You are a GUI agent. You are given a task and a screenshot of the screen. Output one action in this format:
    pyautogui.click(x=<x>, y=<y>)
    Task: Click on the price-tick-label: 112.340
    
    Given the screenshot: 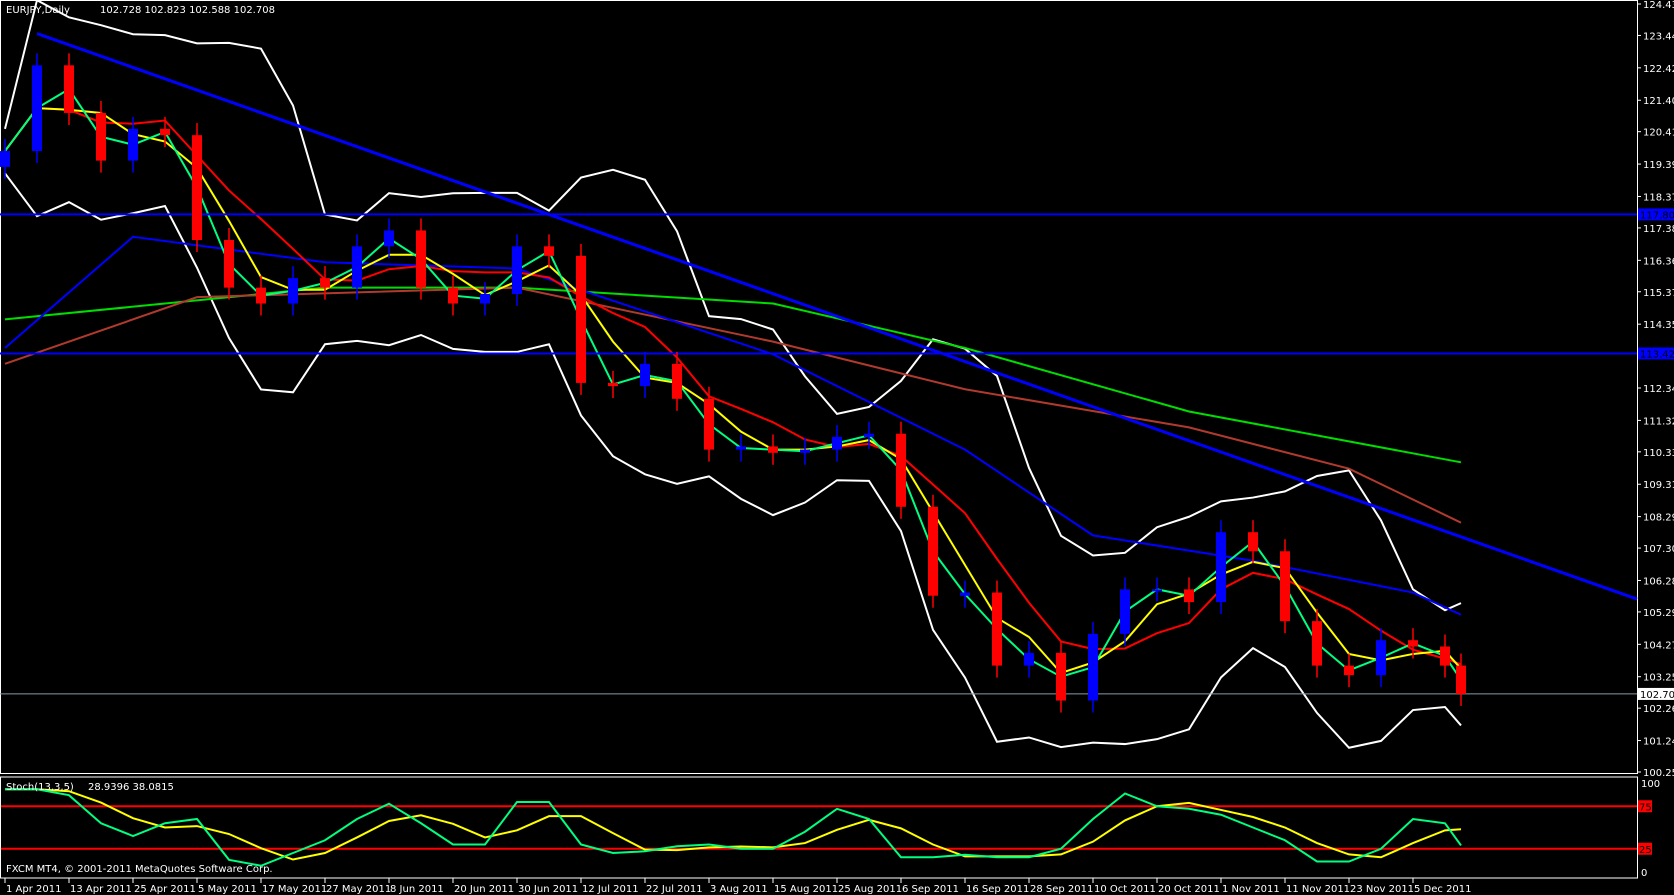 What is the action you would take?
    pyautogui.click(x=1658, y=389)
    